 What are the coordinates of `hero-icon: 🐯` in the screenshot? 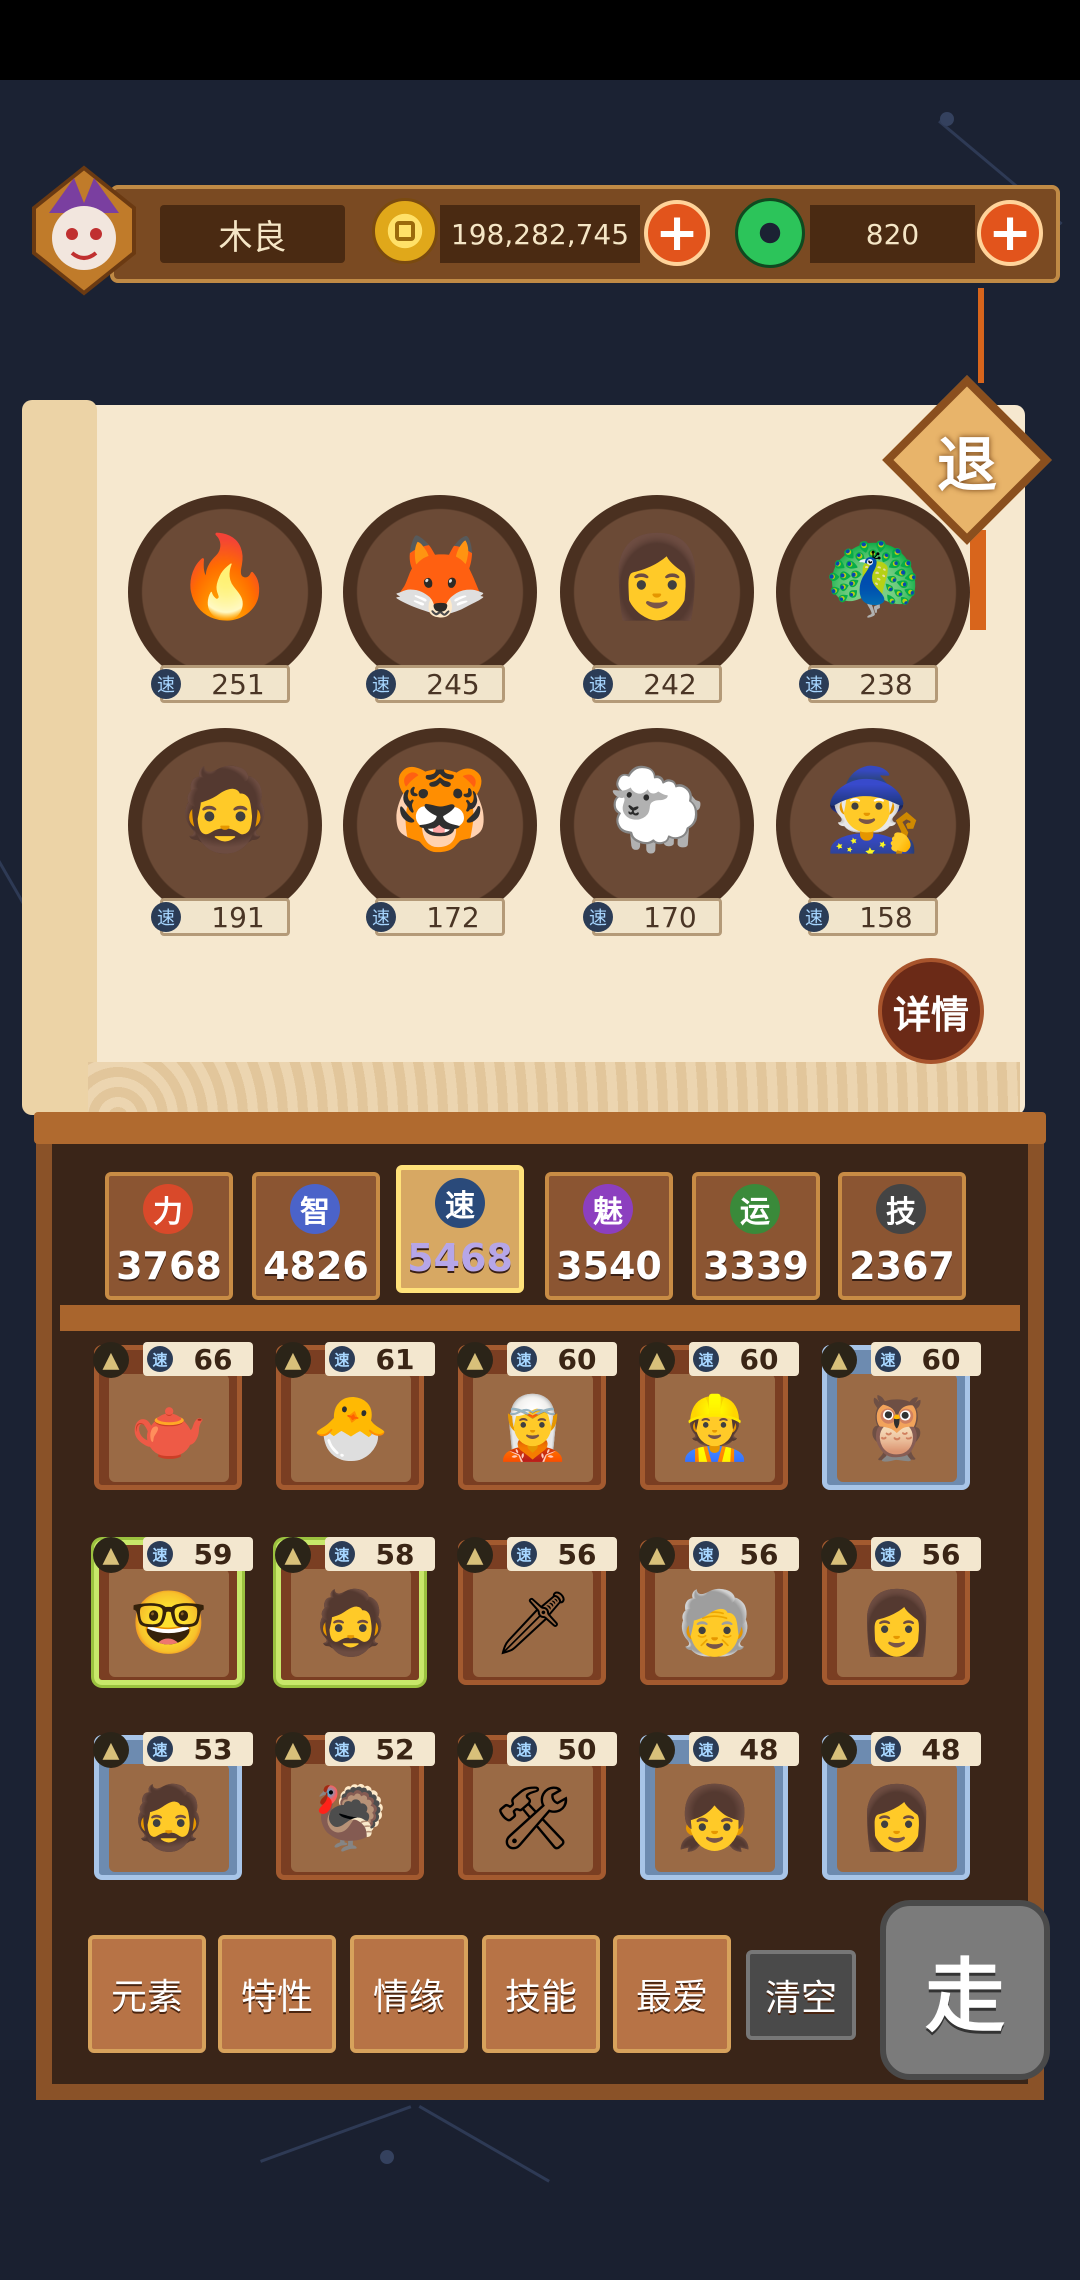 It's located at (440, 810).